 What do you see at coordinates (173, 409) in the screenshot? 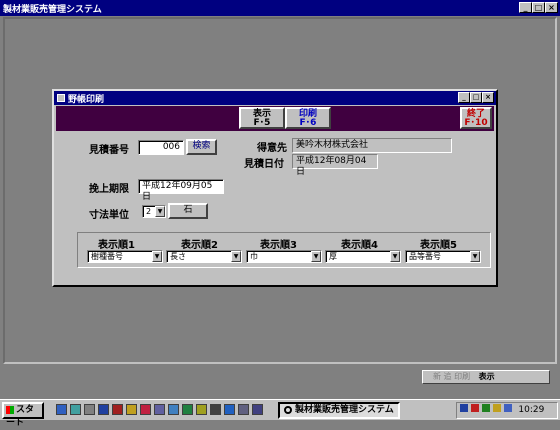
I see `tool-icon` at bounding box center [173, 409].